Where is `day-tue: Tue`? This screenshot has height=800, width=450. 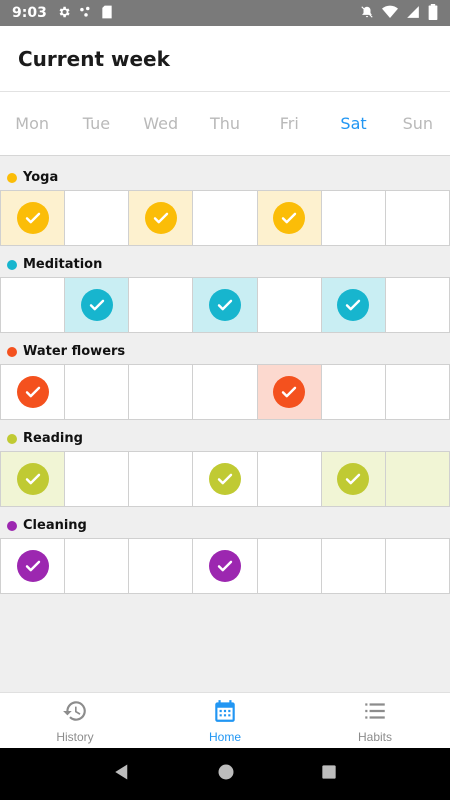 day-tue: Tue is located at coordinates (96, 123).